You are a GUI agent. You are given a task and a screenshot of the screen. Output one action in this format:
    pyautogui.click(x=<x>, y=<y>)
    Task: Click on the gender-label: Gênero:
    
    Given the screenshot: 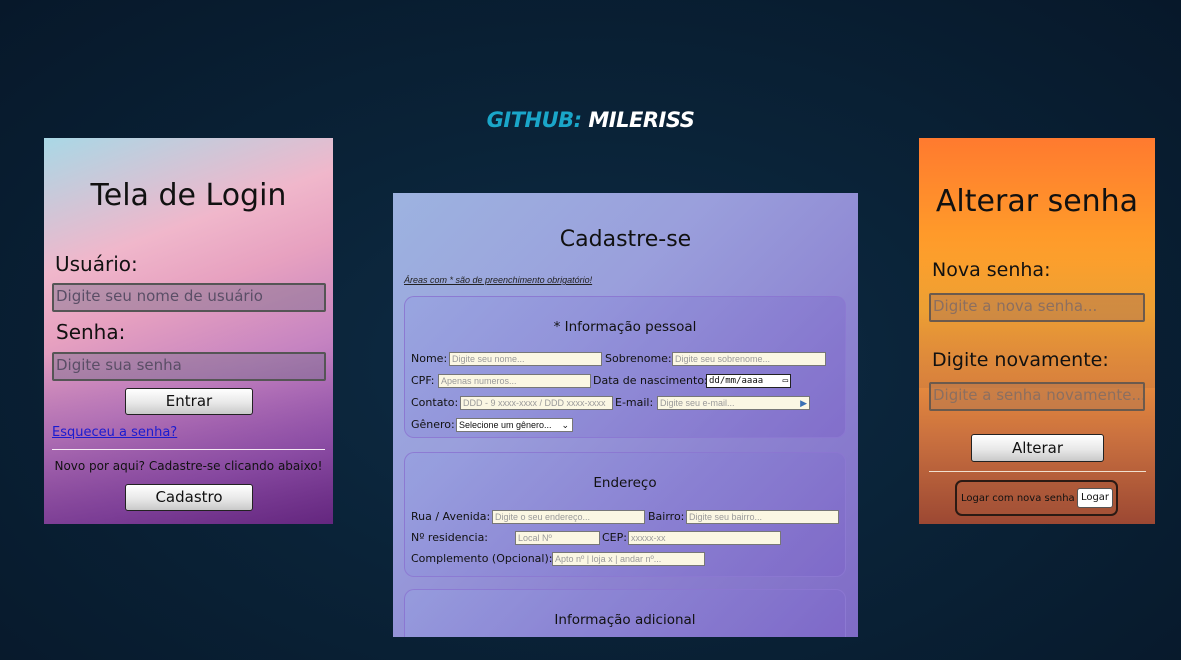 What is the action you would take?
    pyautogui.click(x=433, y=424)
    